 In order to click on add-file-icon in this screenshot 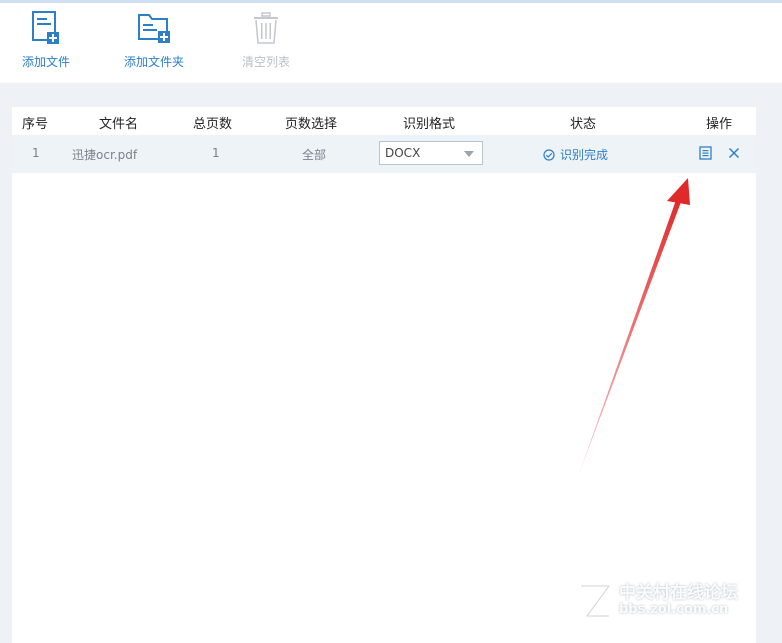, I will do `click(45, 27)`.